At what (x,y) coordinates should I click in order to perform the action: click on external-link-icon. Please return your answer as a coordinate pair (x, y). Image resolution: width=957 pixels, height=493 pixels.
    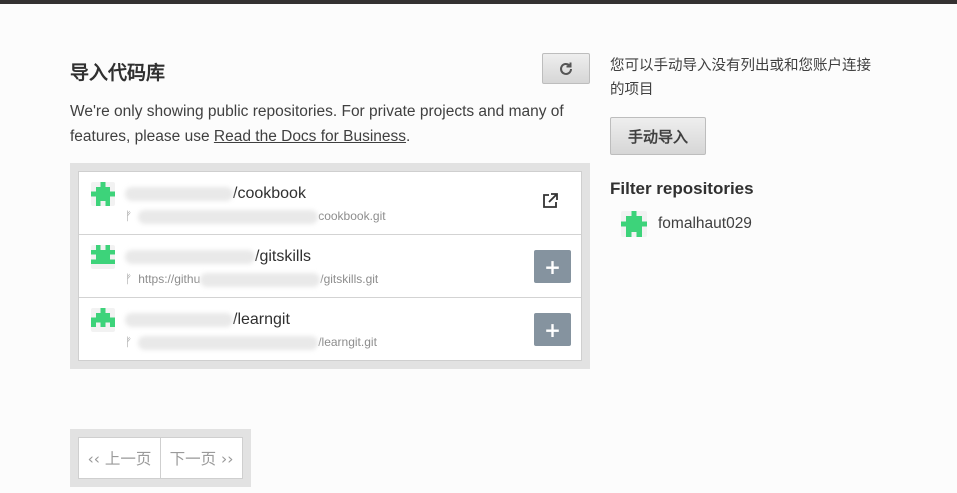
    Looking at the image, I should click on (550, 200).